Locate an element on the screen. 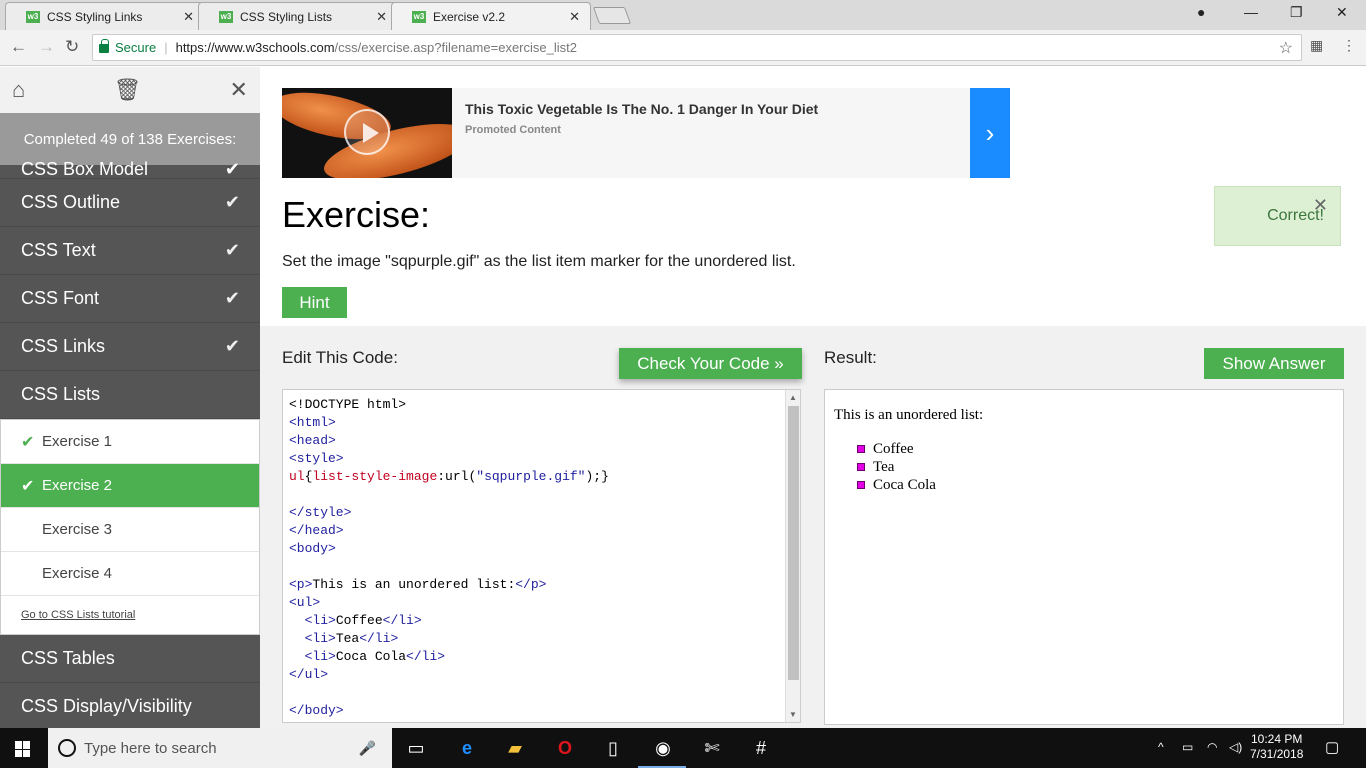 The height and width of the screenshot is (768, 1366). hint-button: Hint is located at coordinates (314, 302).